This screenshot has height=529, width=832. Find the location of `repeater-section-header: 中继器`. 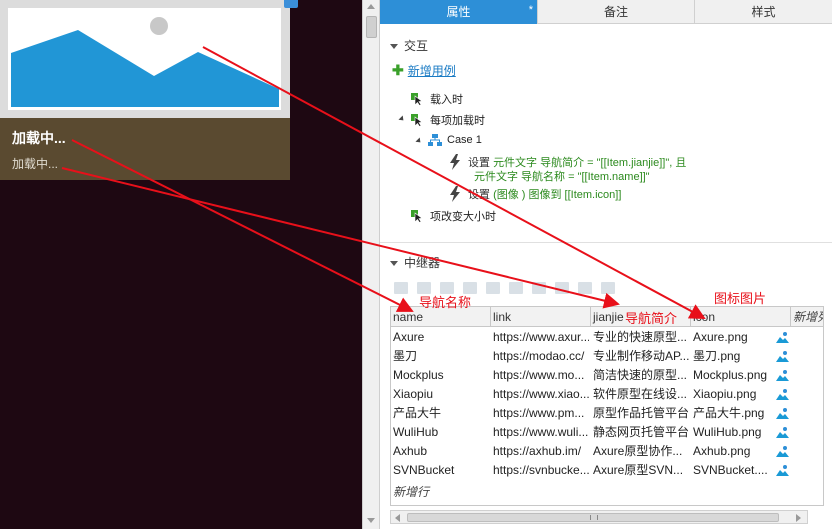

repeater-section-header: 中继器 is located at coordinates (415, 262).